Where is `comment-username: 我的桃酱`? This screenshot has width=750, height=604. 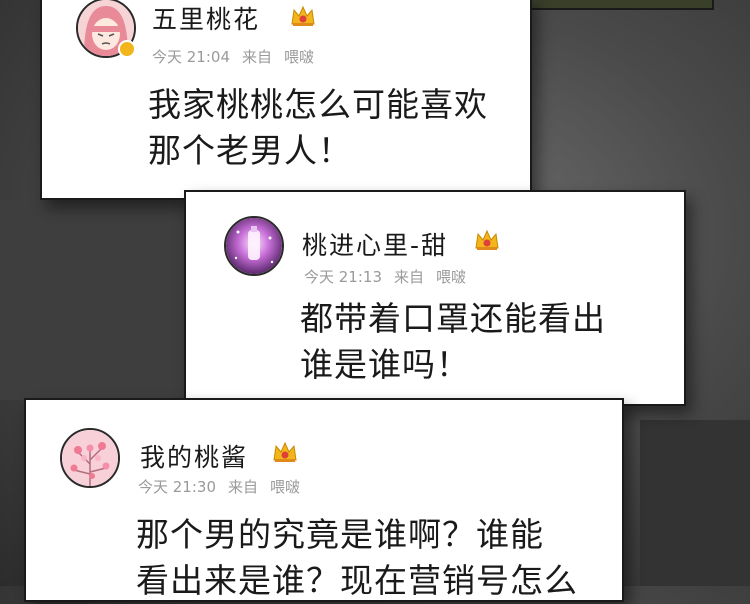
comment-username: 我的桃酱 is located at coordinates (194, 456).